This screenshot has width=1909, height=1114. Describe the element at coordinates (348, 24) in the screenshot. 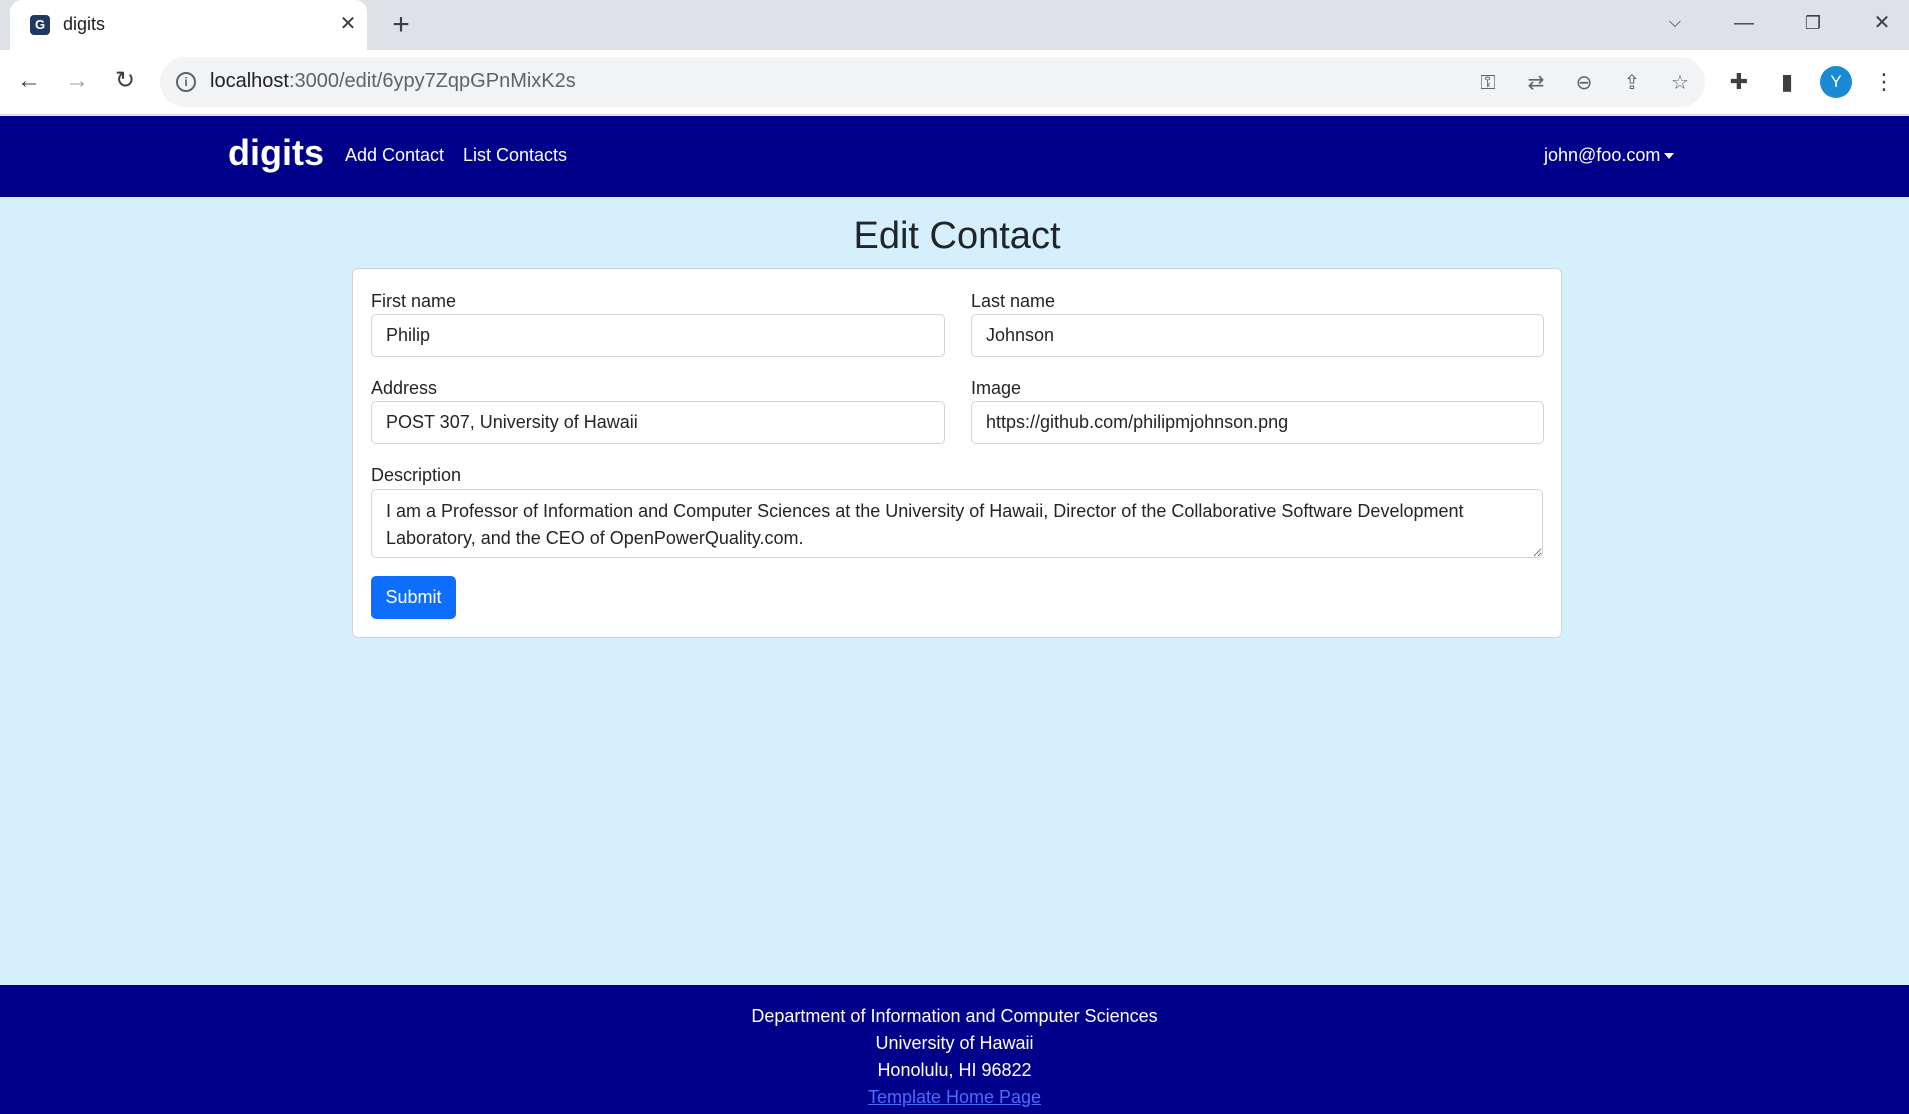

I see `tab-close-icon: ✕` at that location.